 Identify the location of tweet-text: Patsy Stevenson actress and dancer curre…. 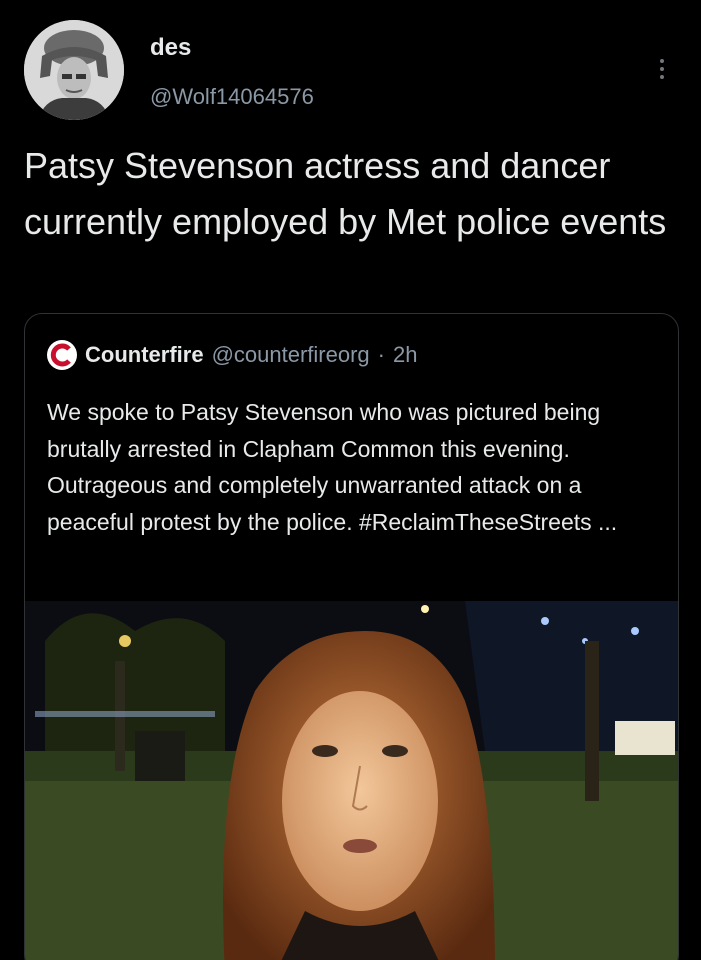
(345, 193).